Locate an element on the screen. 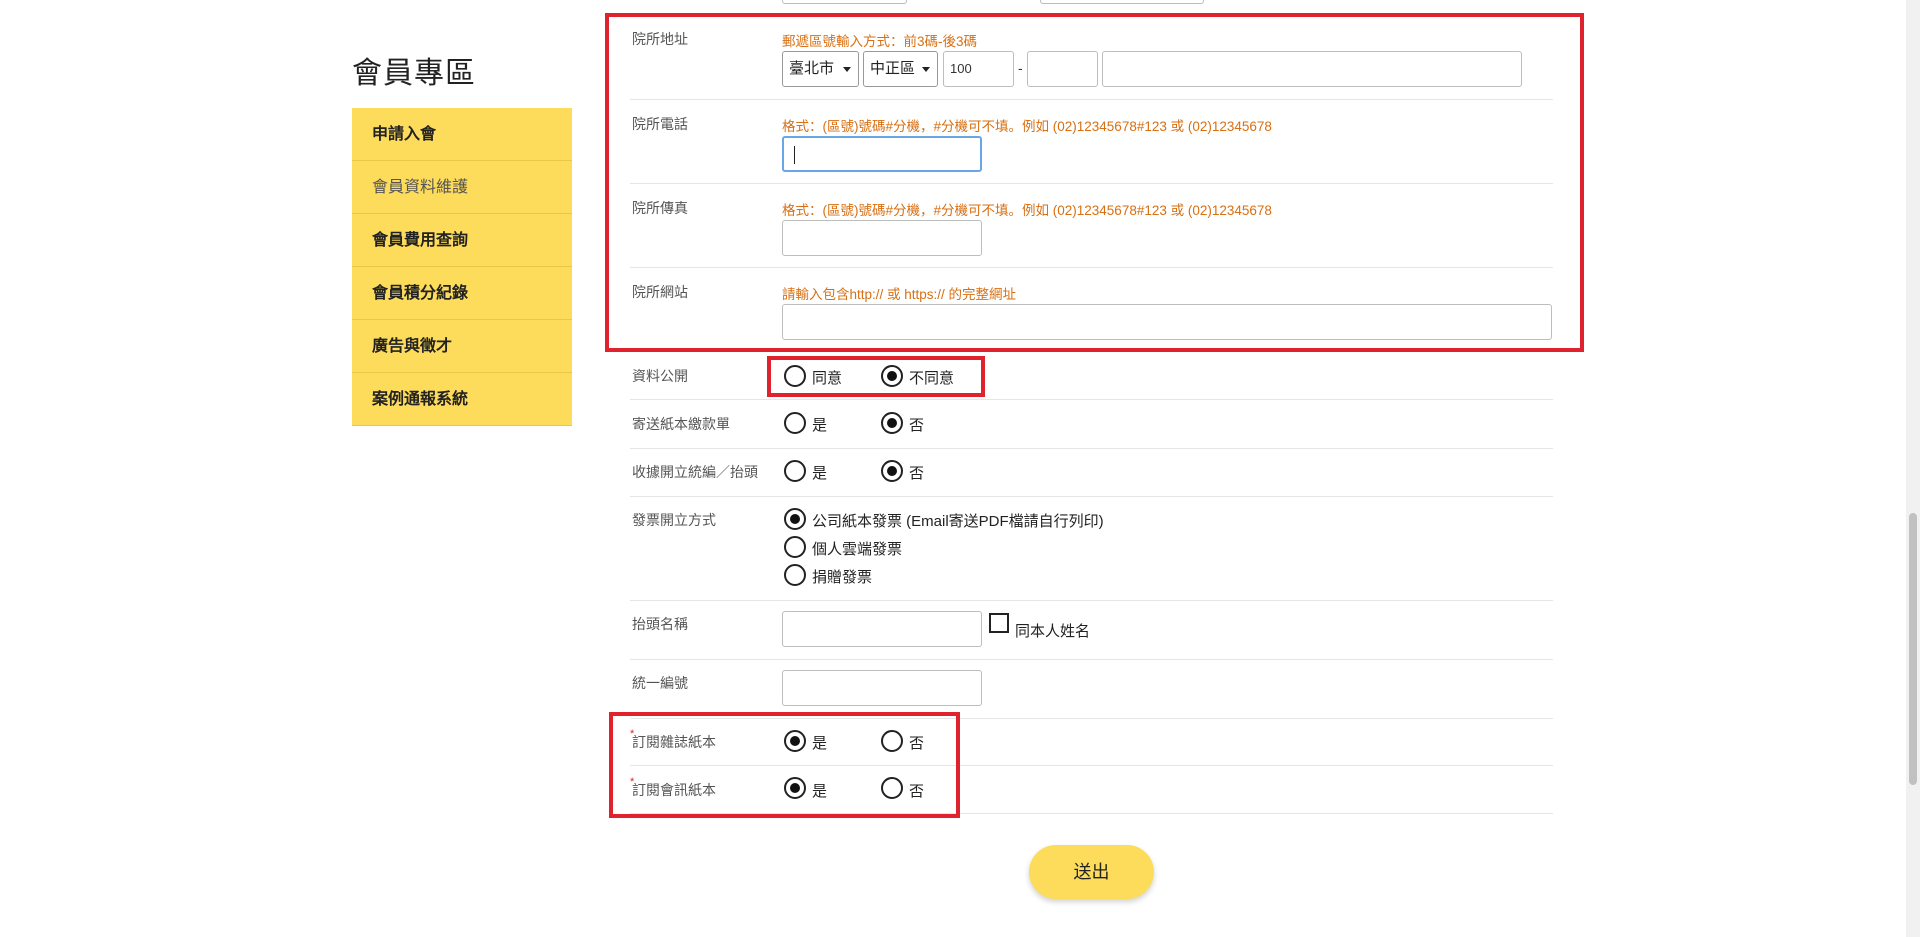 The height and width of the screenshot is (937, 1920). paper-bill-label: 寄送紙本繳款單 is located at coordinates (681, 424).